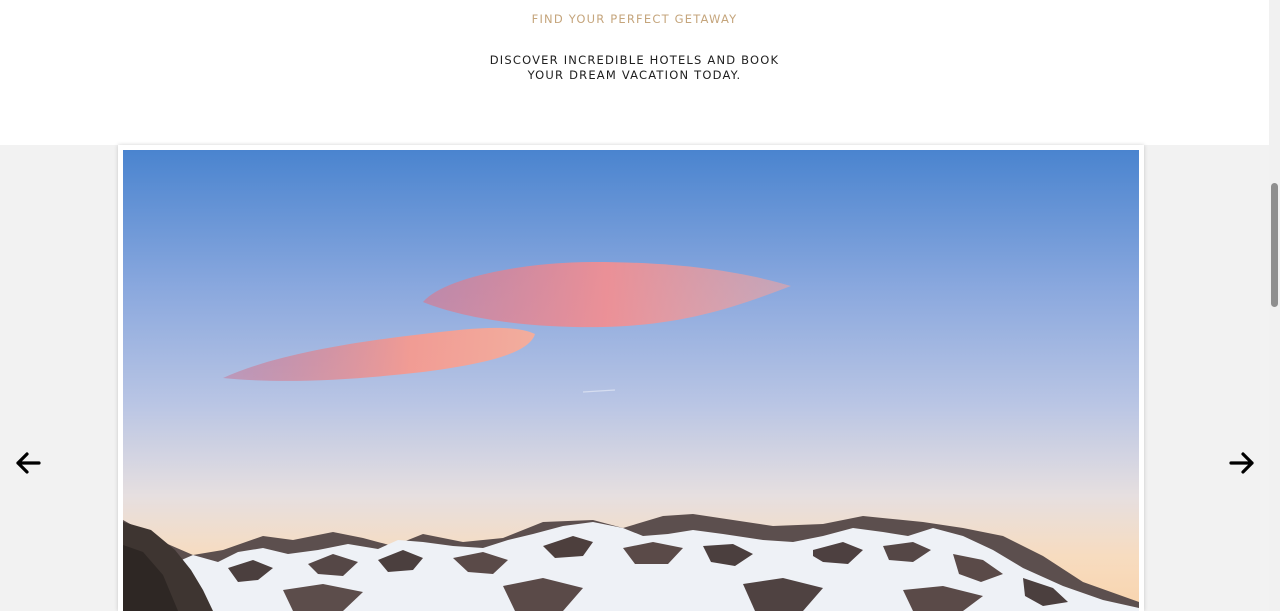 This screenshot has width=1280, height=611. What do you see at coordinates (634, 60) in the screenshot?
I see `tagline-line-1: DISCOVER INCREDIBLE HOTELS AND BOOK` at bounding box center [634, 60].